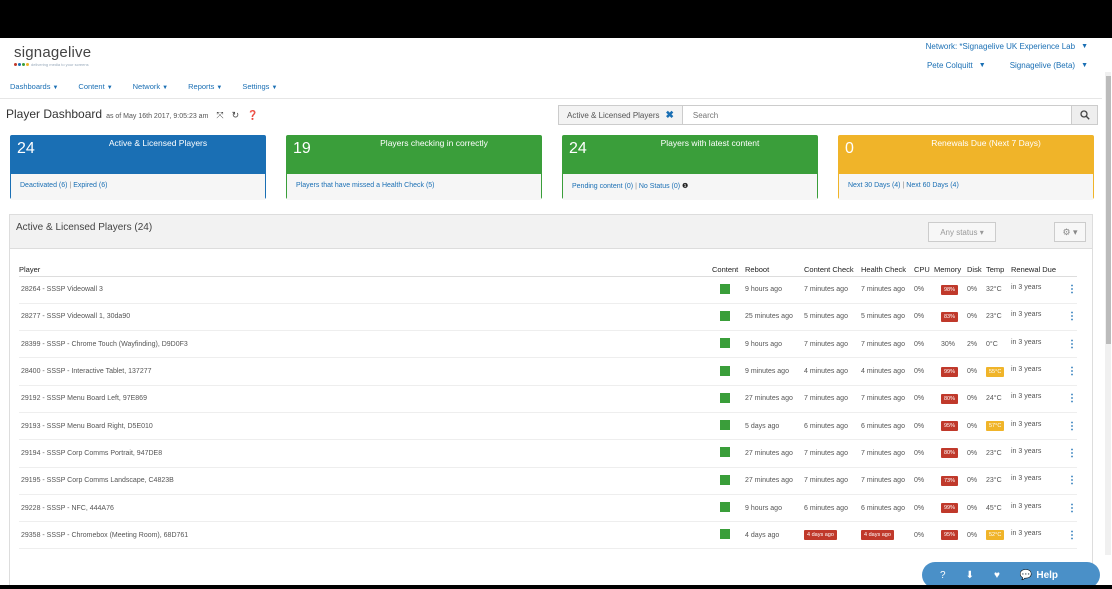  Describe the element at coordinates (970, 575) in the screenshot. I see `download-icon: ⬇` at that location.